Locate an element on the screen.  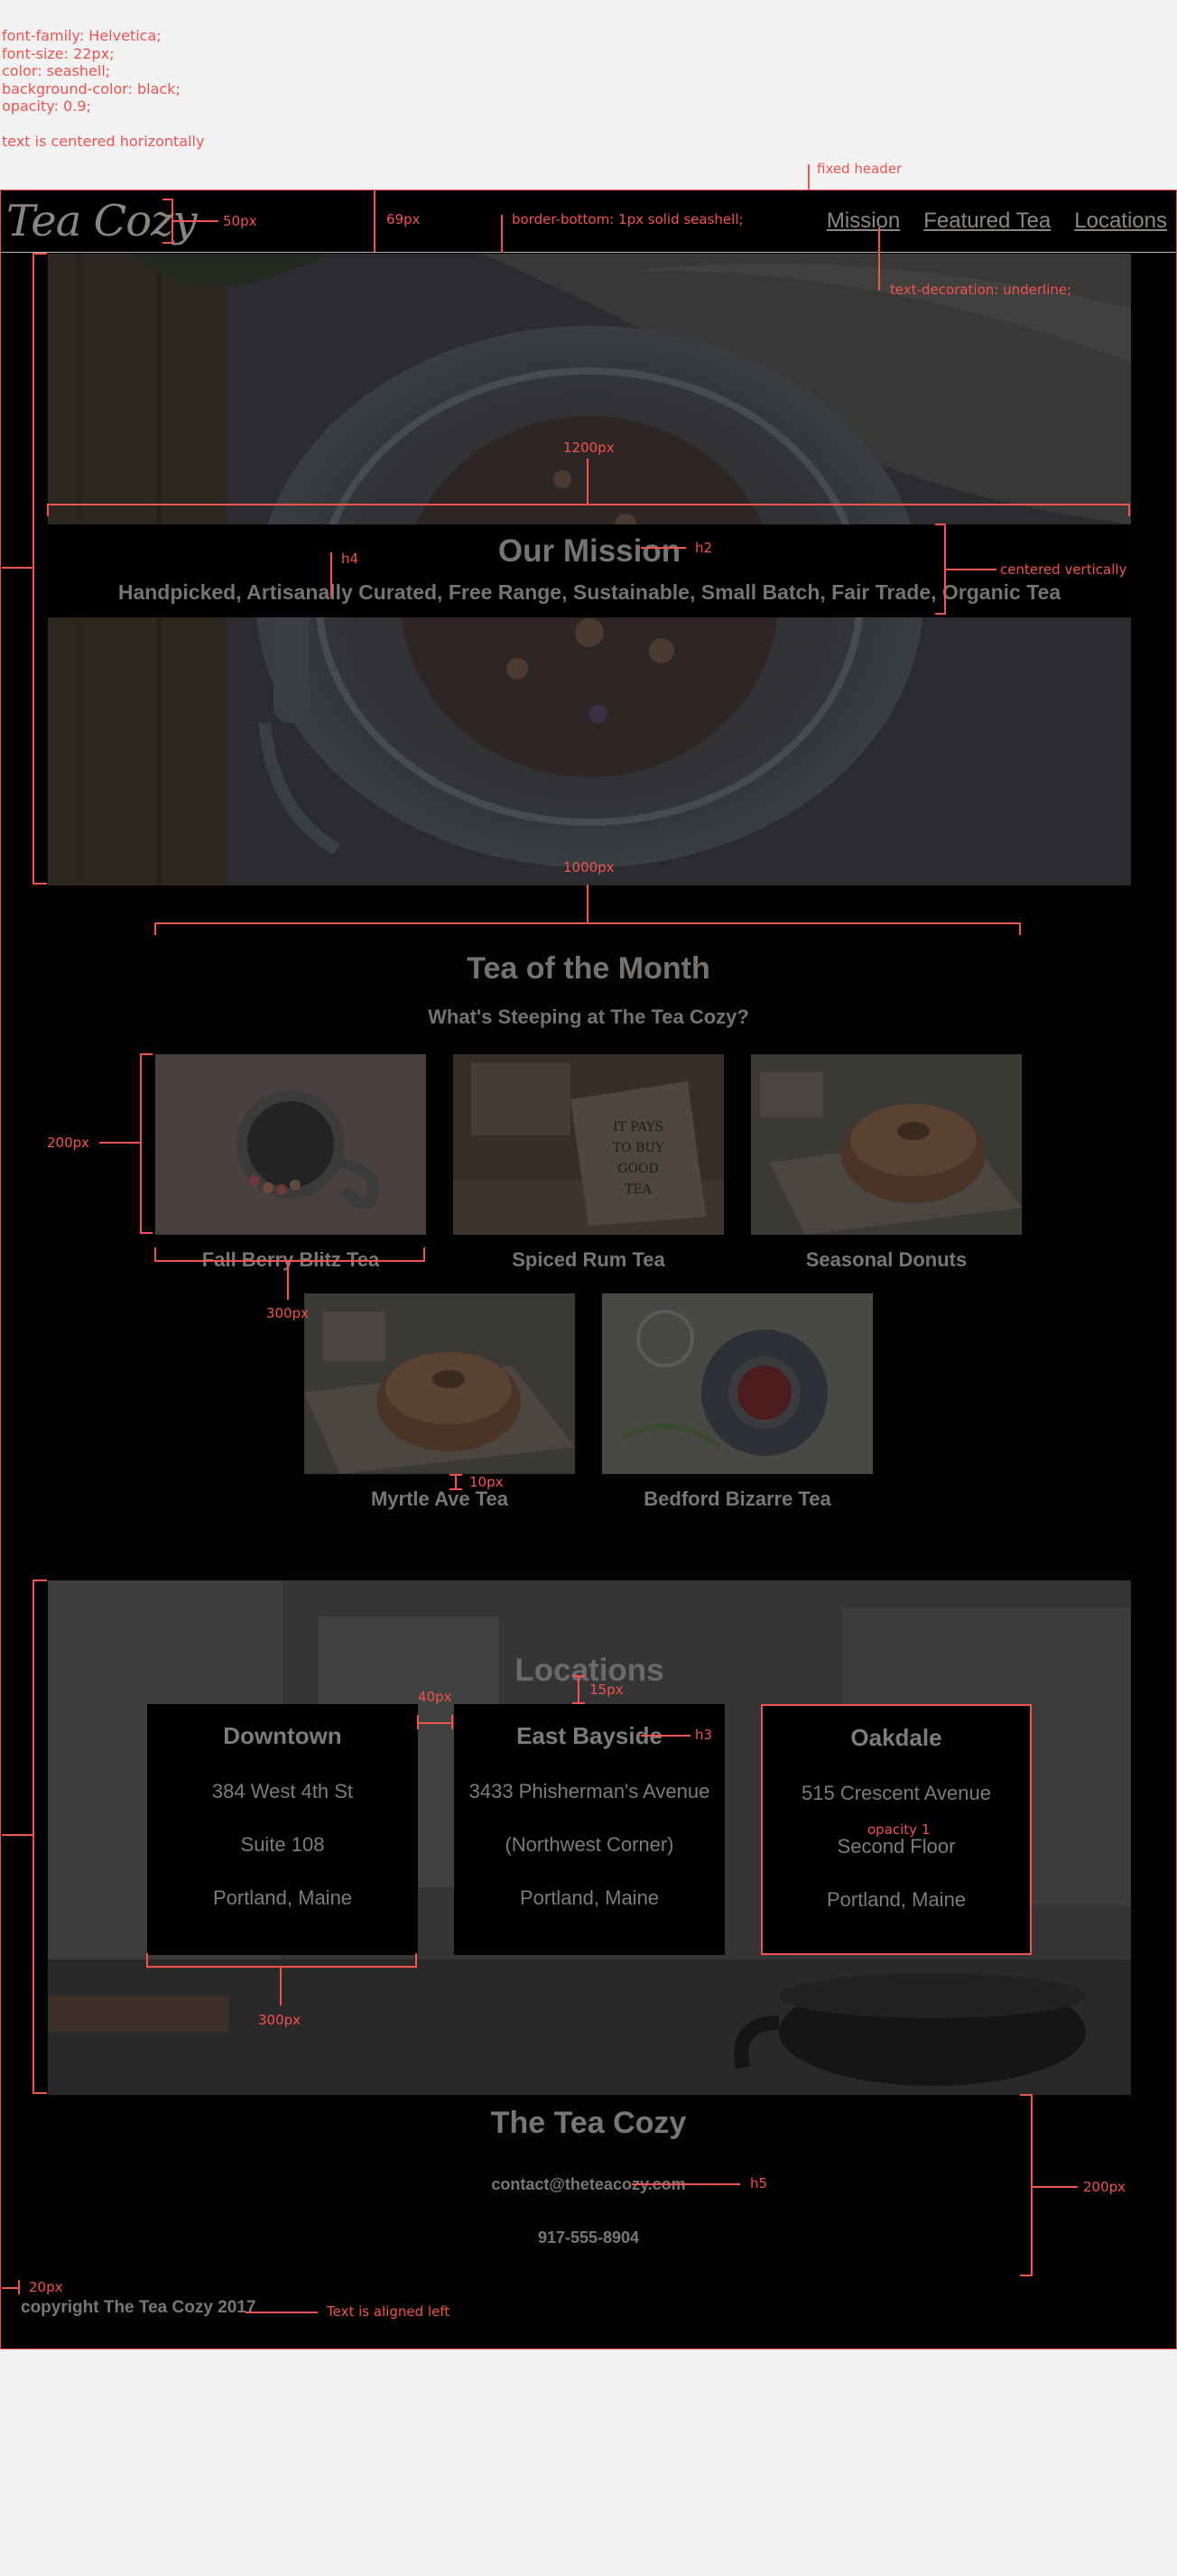
annotation-h2: h2 is located at coordinates (704, 548).